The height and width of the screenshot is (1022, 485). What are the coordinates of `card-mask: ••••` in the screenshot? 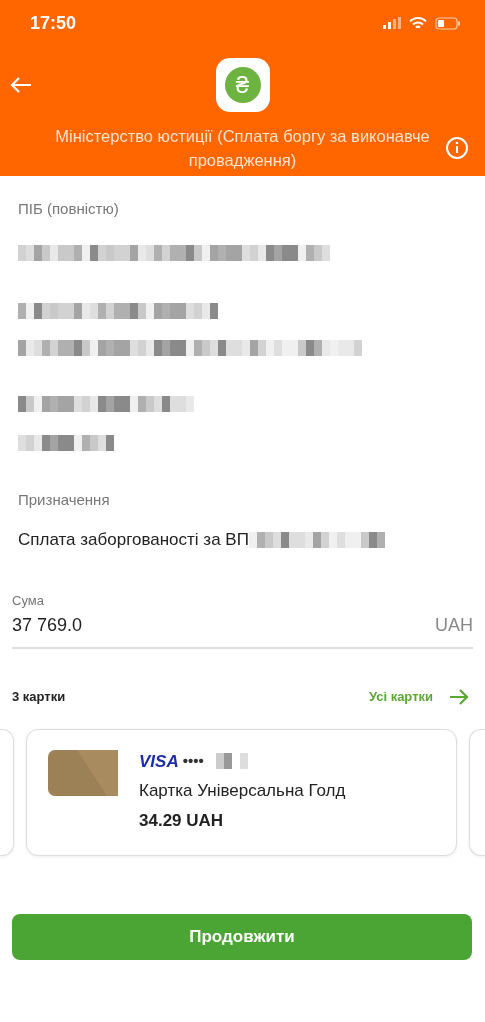 It's located at (193, 761).